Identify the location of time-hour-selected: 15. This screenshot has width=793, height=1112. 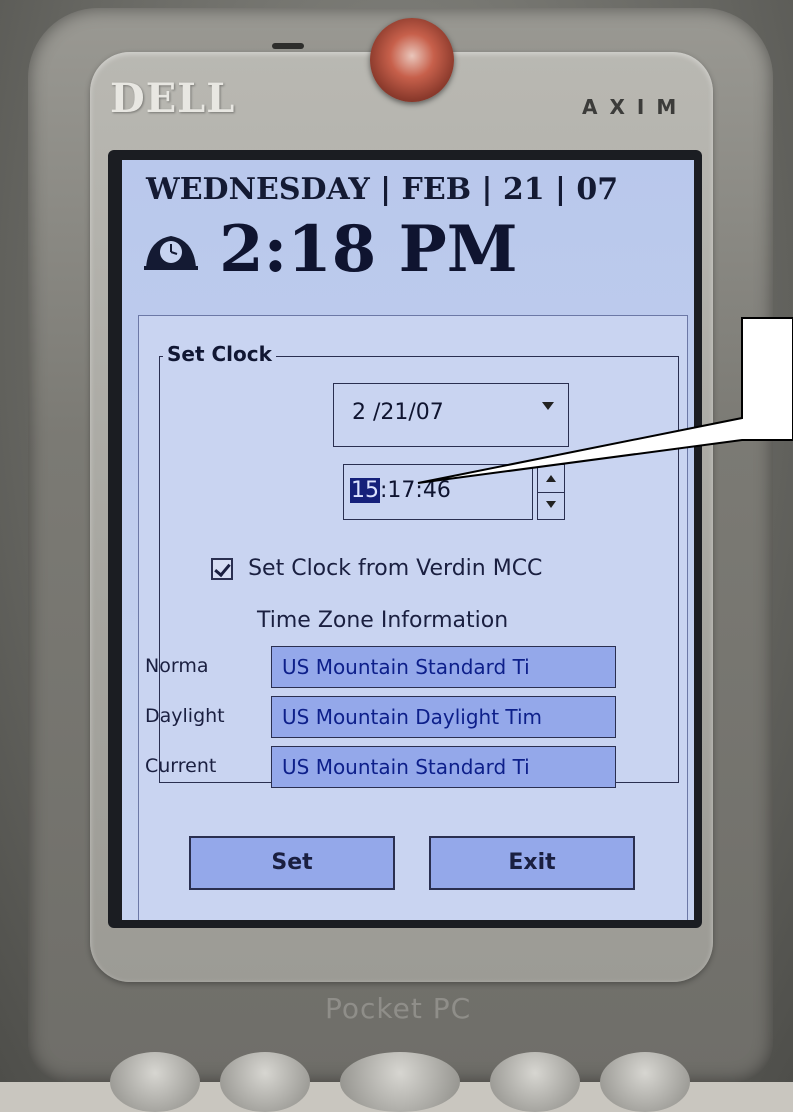
(365, 490).